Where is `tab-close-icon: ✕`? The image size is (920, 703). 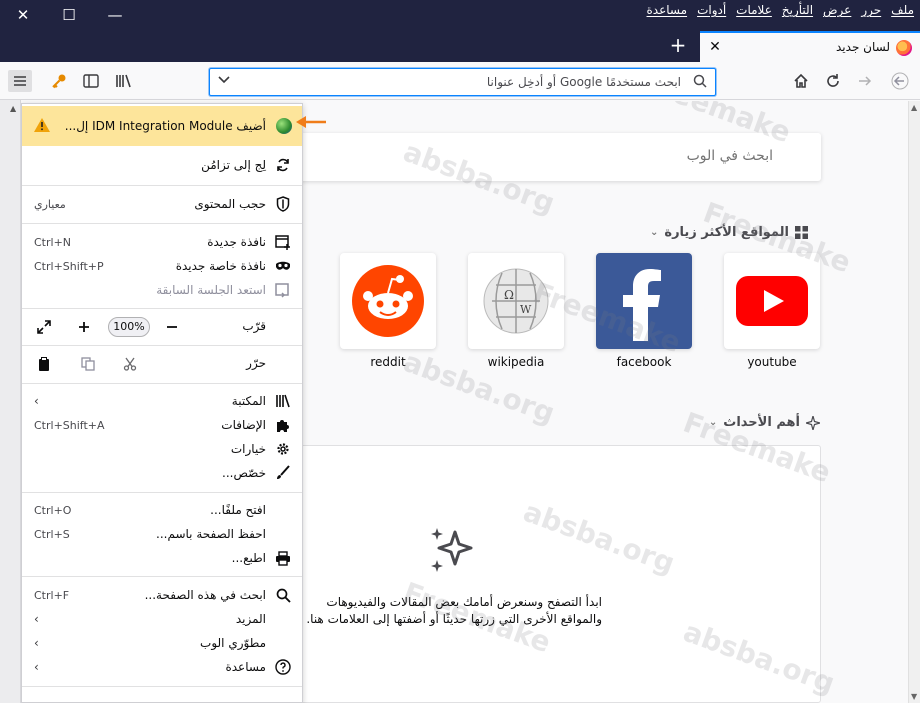 tab-close-icon: ✕ is located at coordinates (715, 47).